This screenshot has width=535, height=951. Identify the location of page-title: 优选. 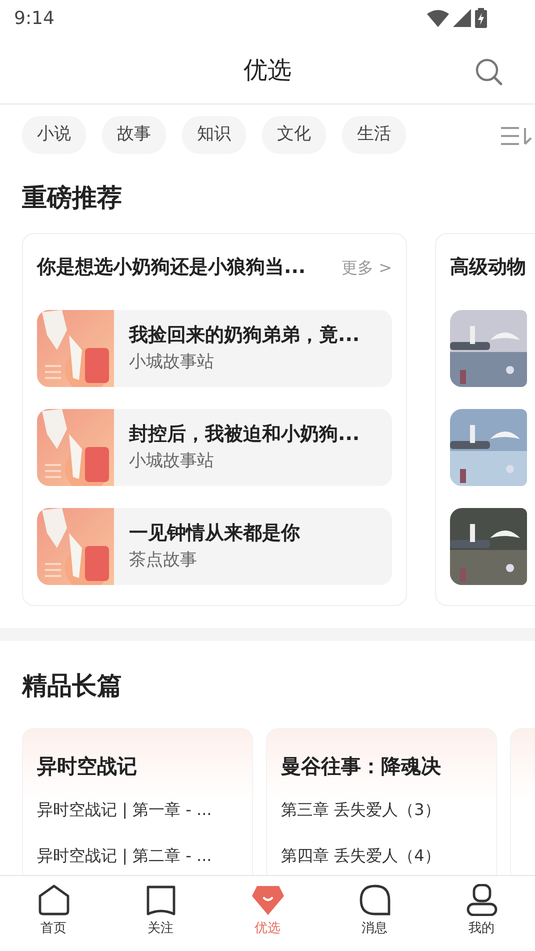
(268, 70).